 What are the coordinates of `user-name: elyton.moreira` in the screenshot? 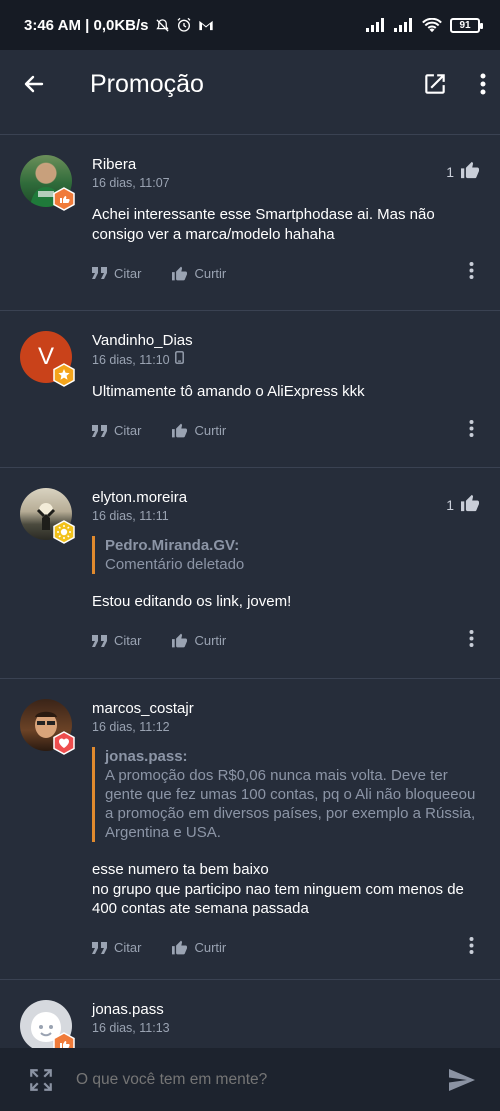 It's located at (287, 498).